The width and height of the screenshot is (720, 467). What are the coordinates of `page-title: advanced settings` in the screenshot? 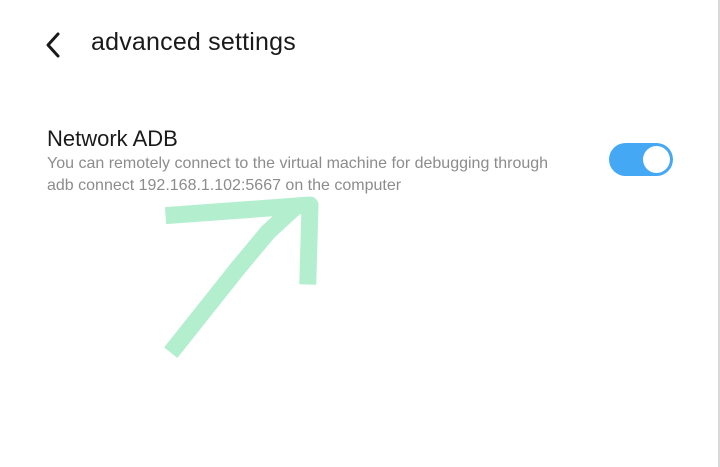 It's located at (193, 42).